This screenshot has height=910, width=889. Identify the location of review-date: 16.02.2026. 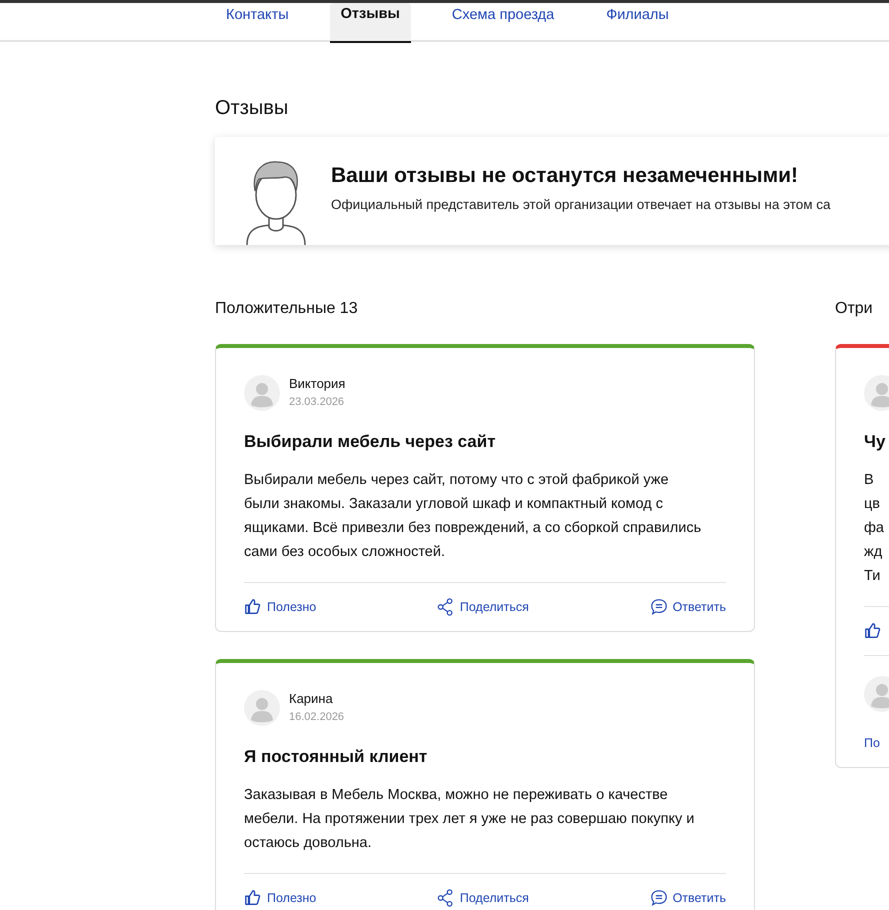
(316, 717).